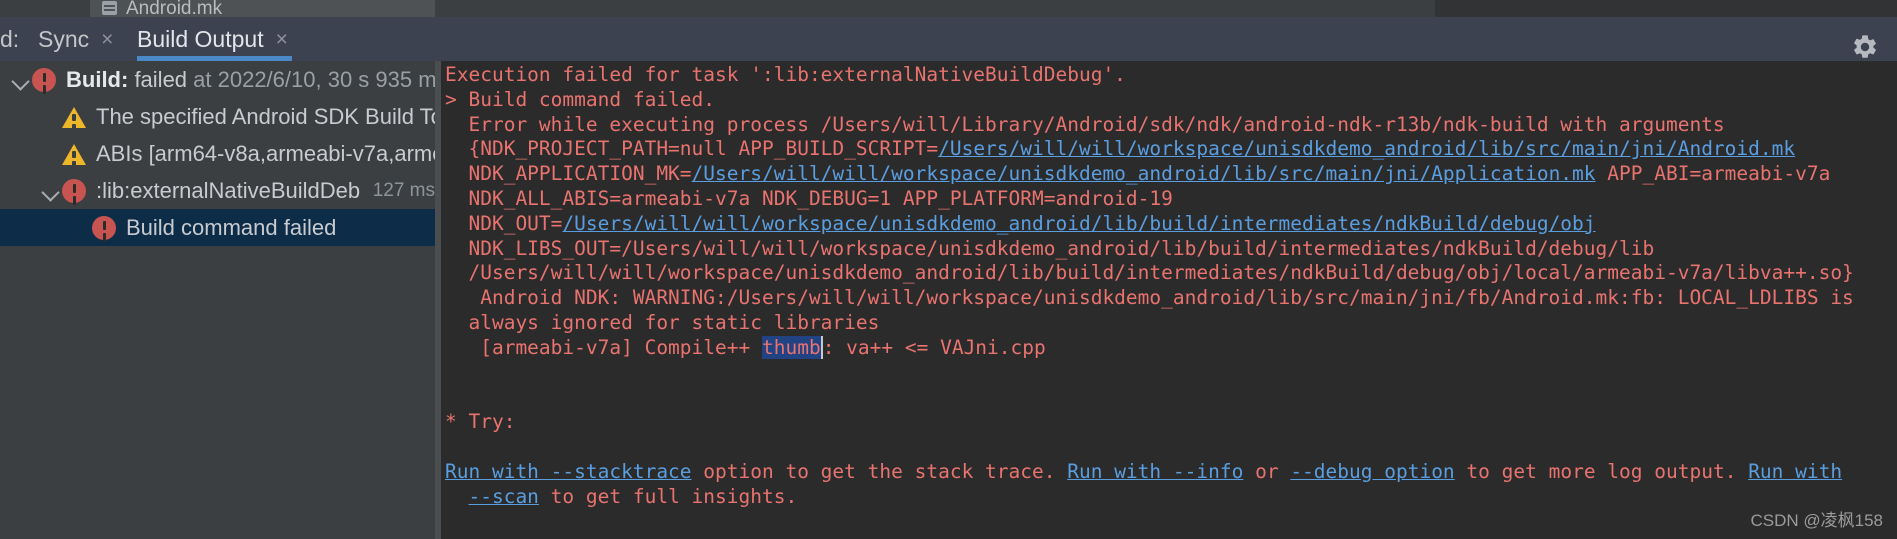  I want to click on console-text: {NDK_PROJECT_PATH=null APP_BUILD_SCRIPT=, so click(692, 149).